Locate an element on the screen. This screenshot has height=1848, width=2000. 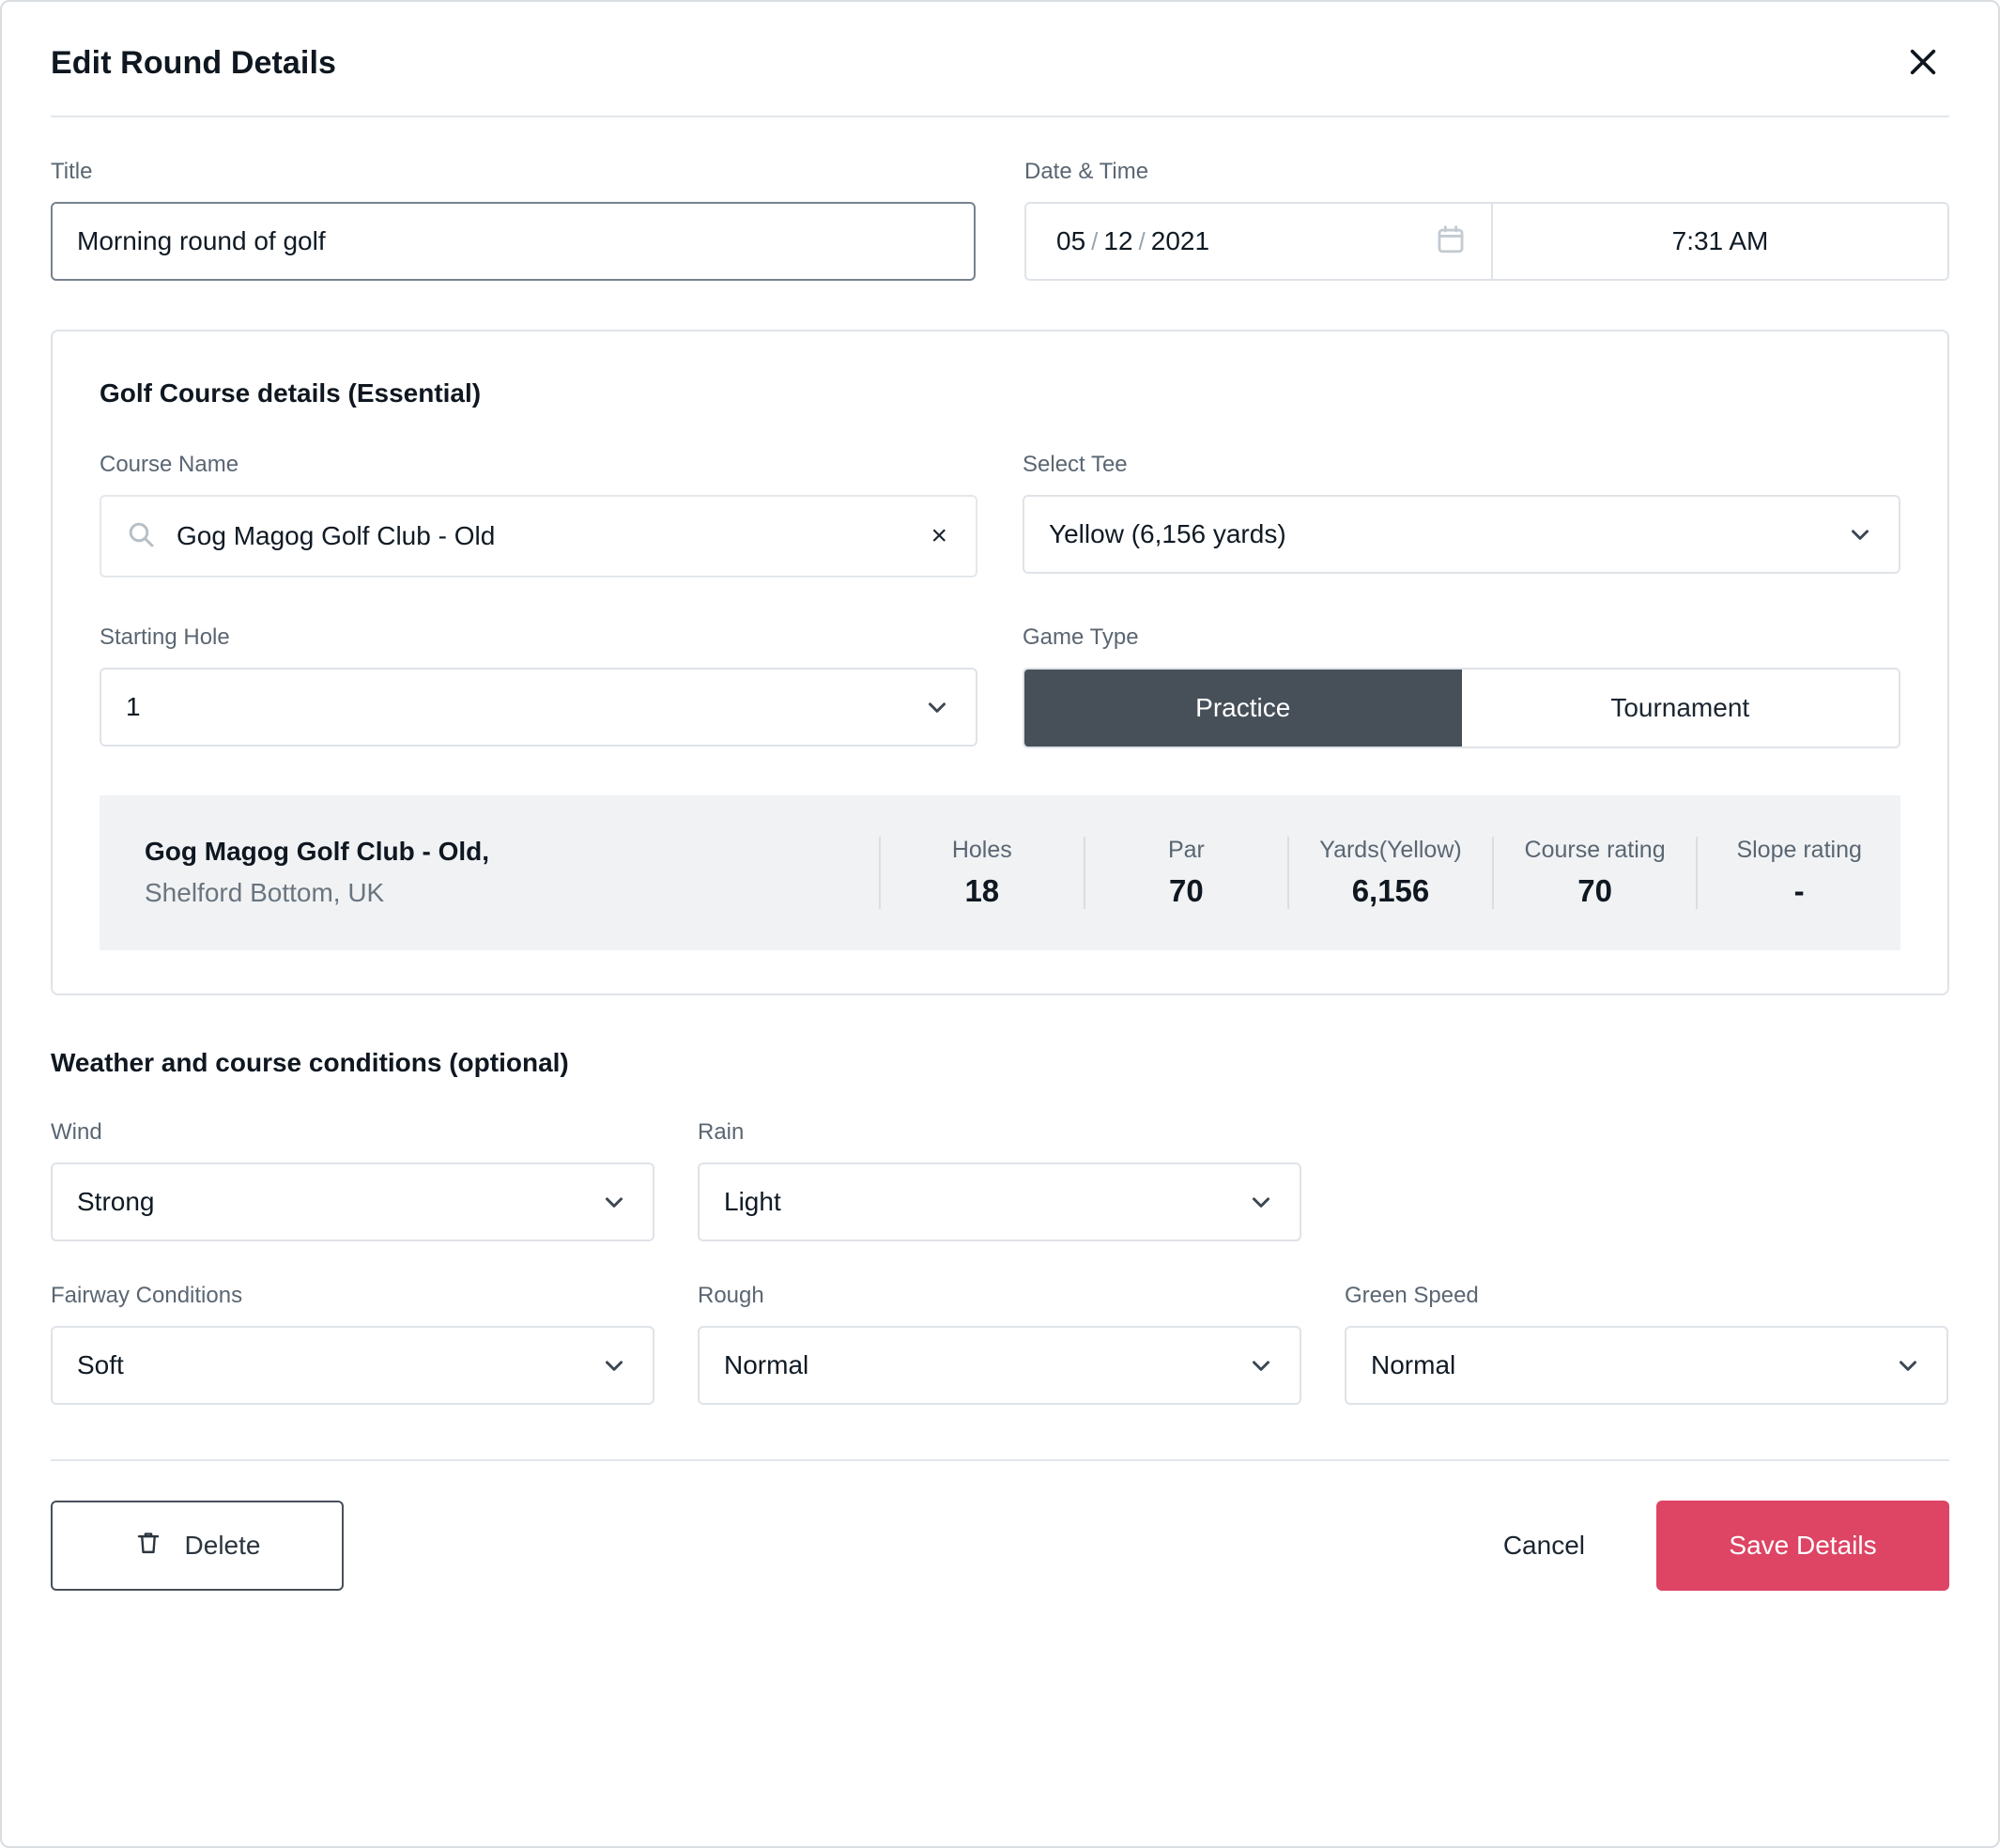
title-field-group: Title Morning round of golf is located at coordinates (513, 220).